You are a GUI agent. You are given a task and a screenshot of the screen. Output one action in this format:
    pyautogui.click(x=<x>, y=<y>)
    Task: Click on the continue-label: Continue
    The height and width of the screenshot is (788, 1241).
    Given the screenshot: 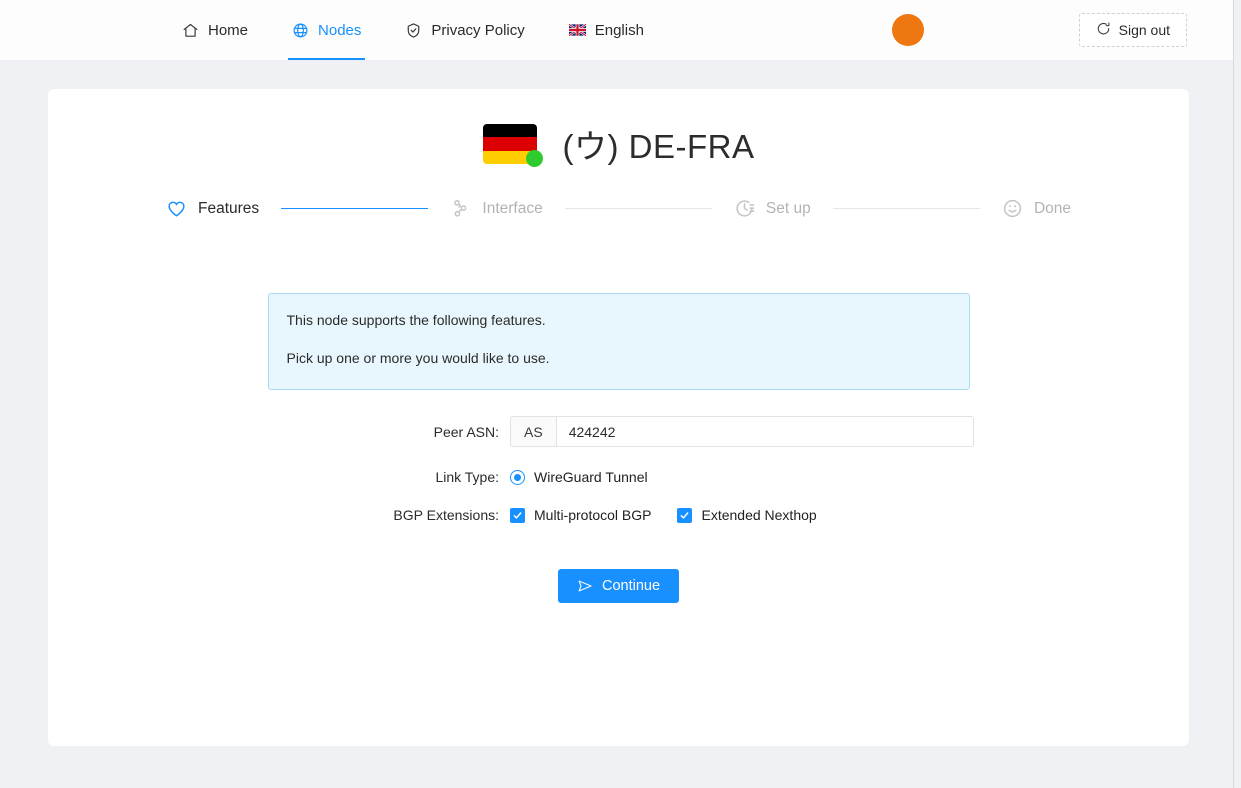 What is the action you would take?
    pyautogui.click(x=631, y=586)
    